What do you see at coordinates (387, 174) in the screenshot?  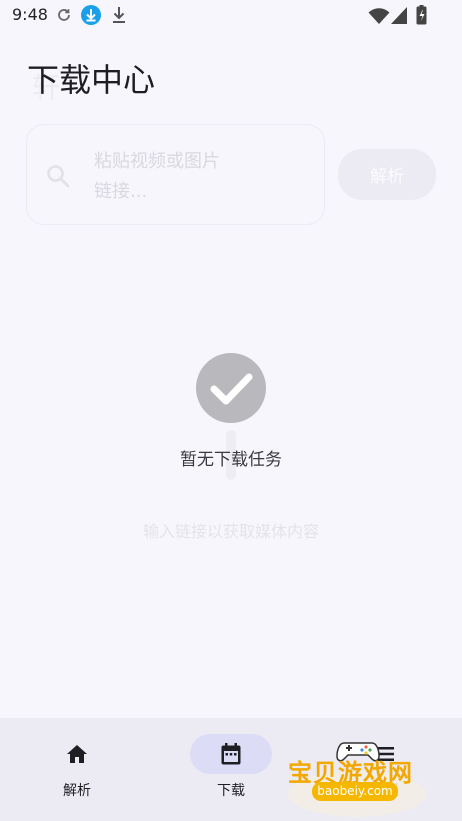 I see `parse-button: 解析` at bounding box center [387, 174].